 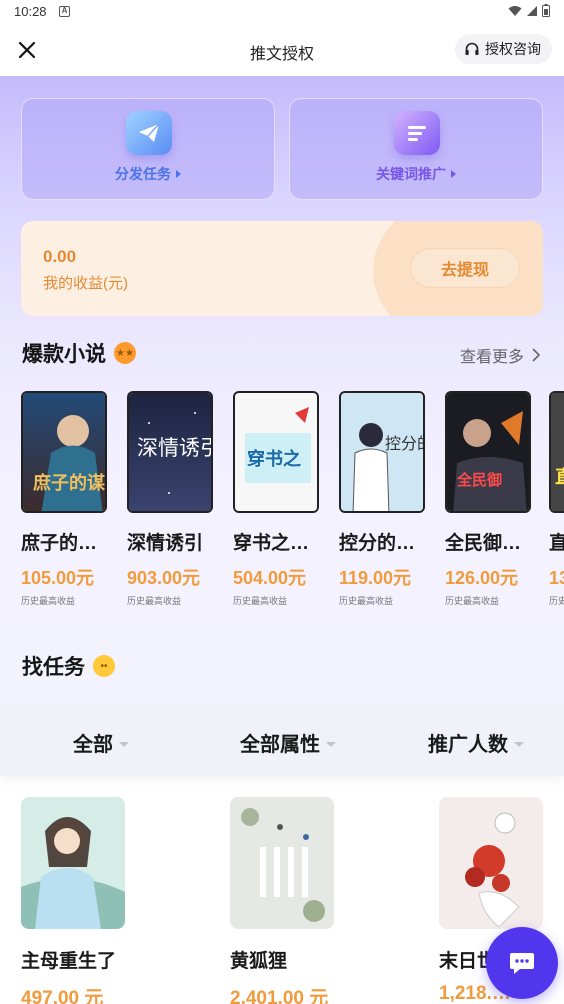 I want to click on novel-cover-text: 庶子的谋, so click(x=69, y=483).